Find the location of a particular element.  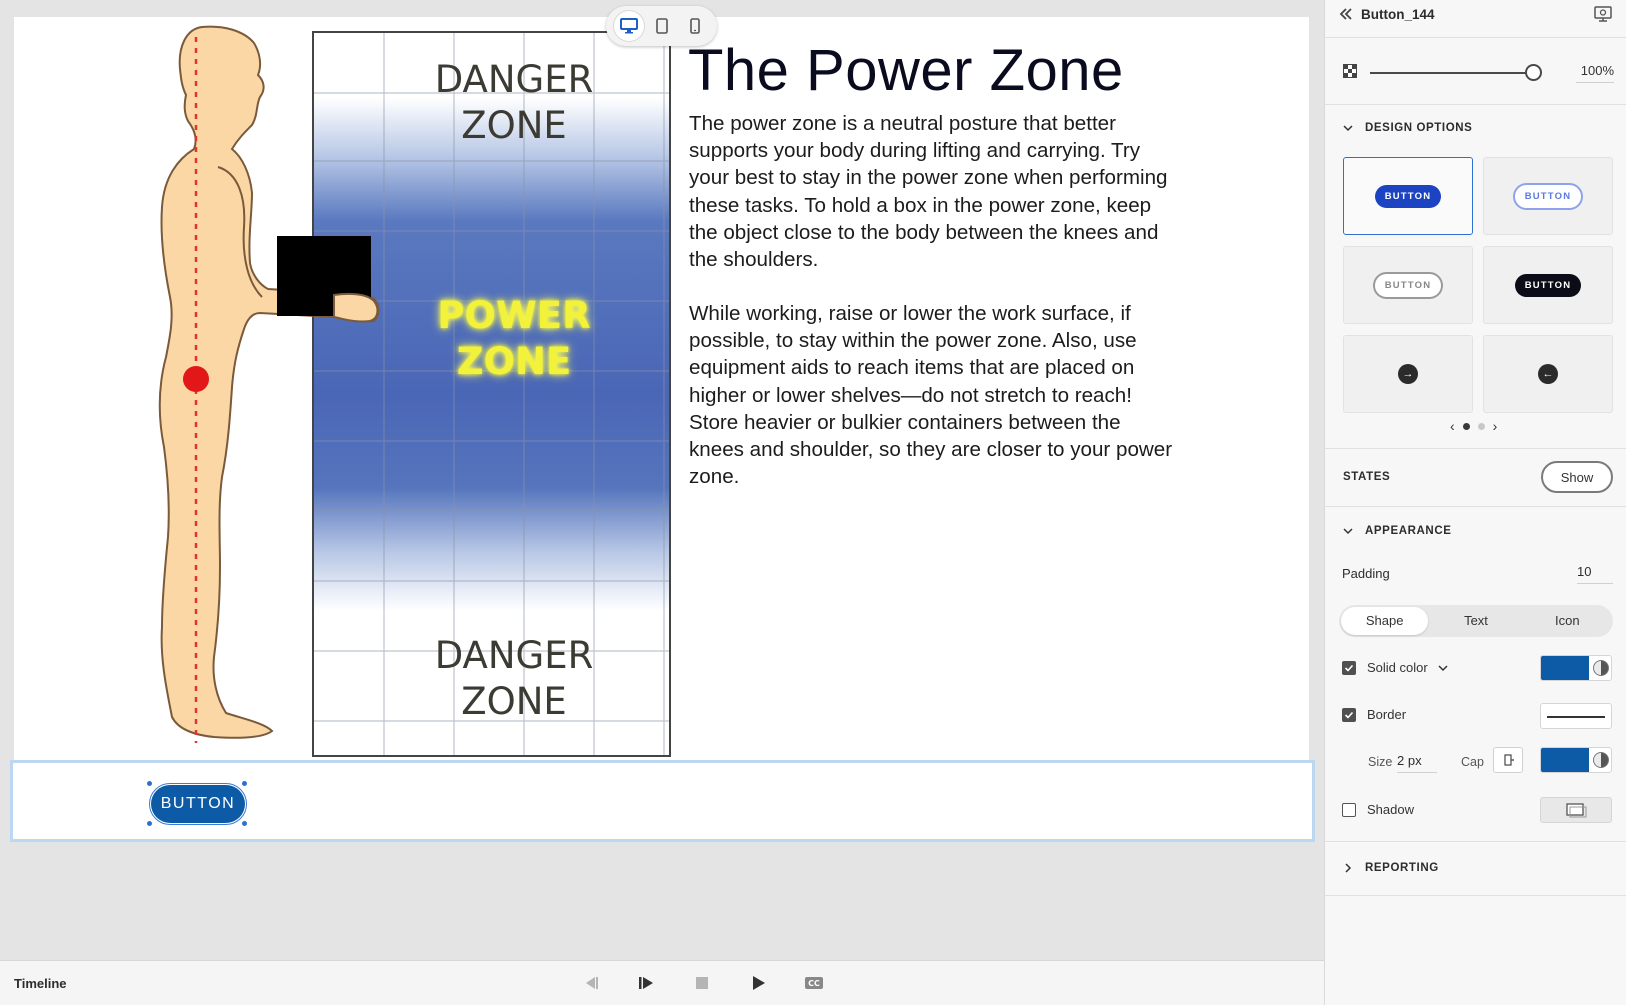

padding-label: Padding is located at coordinates (1366, 573).